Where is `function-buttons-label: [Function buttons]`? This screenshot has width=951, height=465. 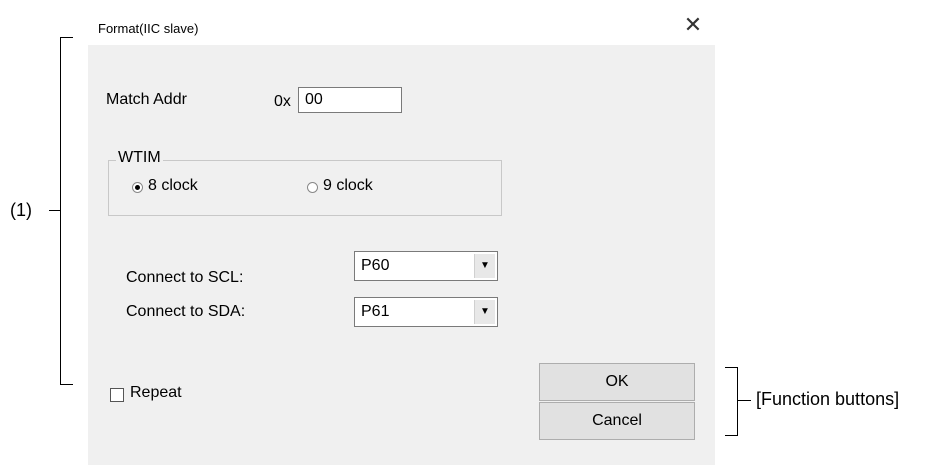
function-buttons-label: [Function buttons] is located at coordinates (828, 399).